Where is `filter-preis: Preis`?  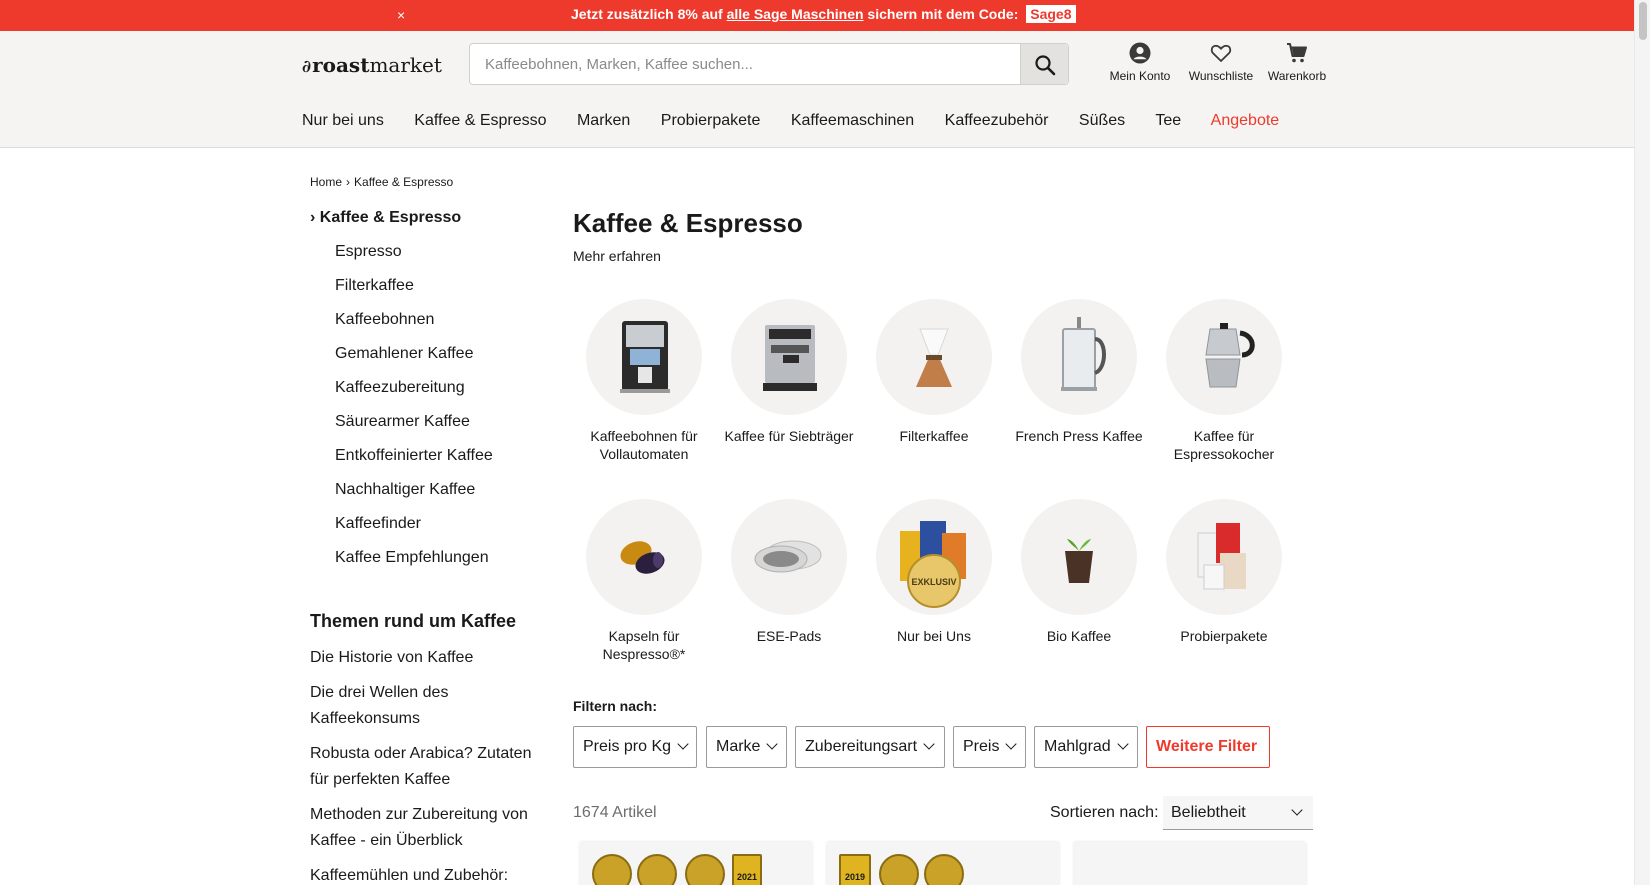
filter-preis: Preis is located at coordinates (989, 747).